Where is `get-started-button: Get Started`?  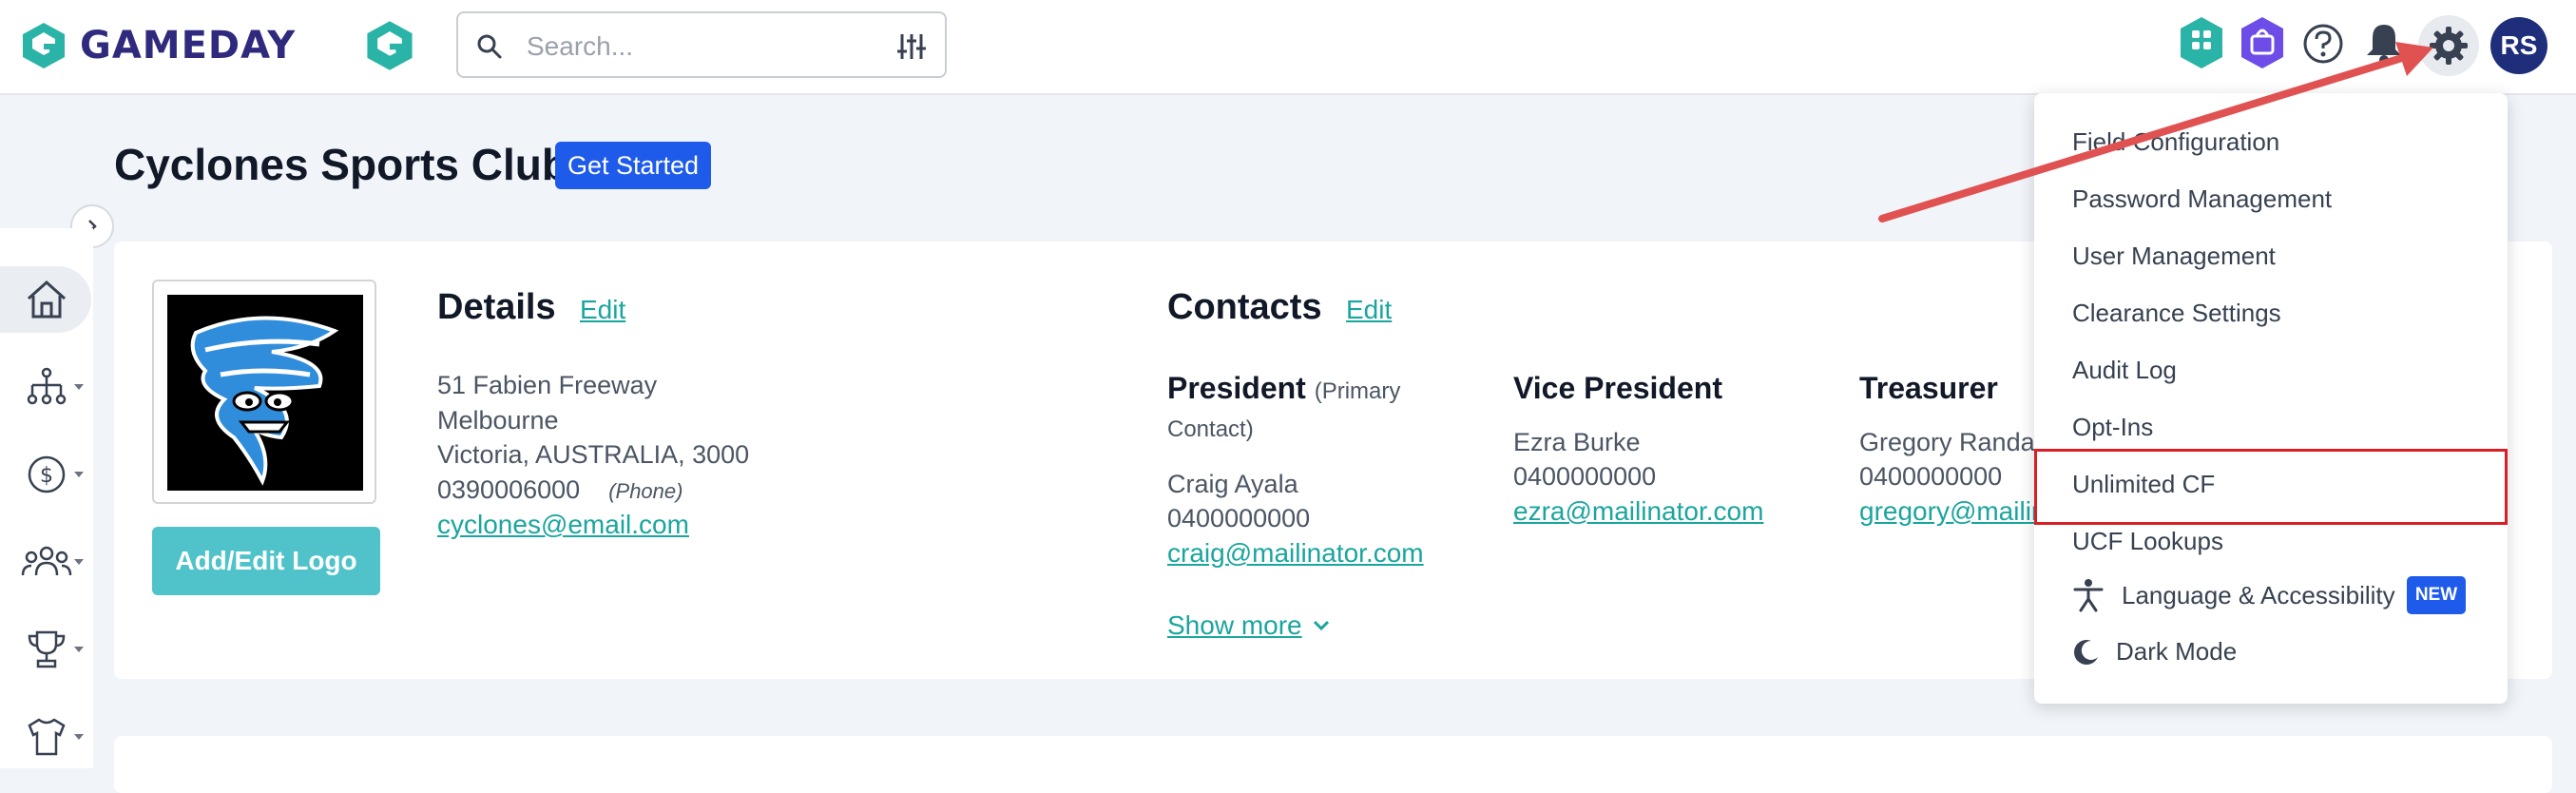 get-started-button: Get Started is located at coordinates (633, 165).